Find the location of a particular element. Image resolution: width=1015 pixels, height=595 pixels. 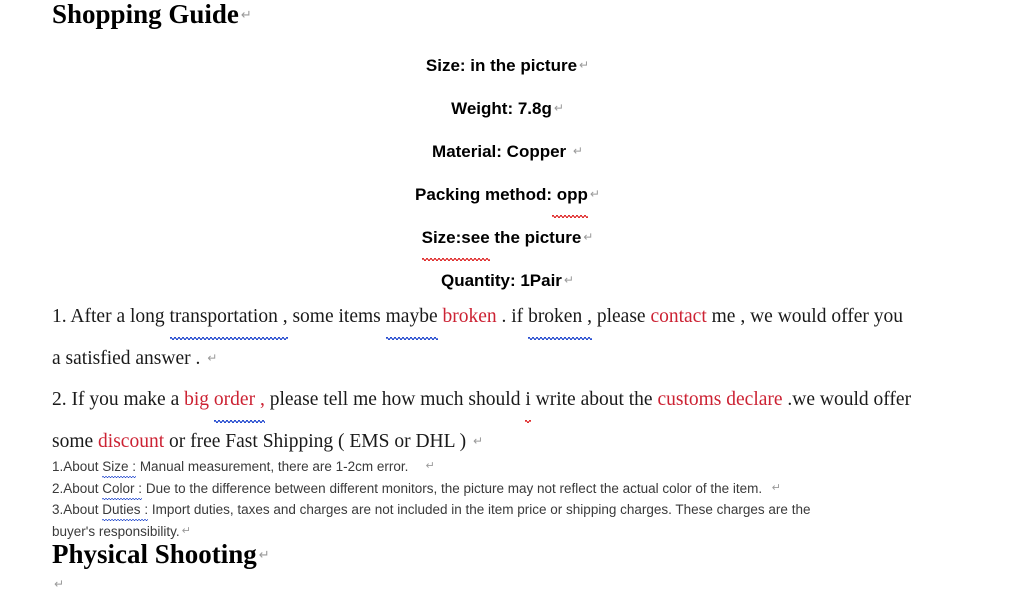

note-color-prefix: 2.About is located at coordinates (77, 488).